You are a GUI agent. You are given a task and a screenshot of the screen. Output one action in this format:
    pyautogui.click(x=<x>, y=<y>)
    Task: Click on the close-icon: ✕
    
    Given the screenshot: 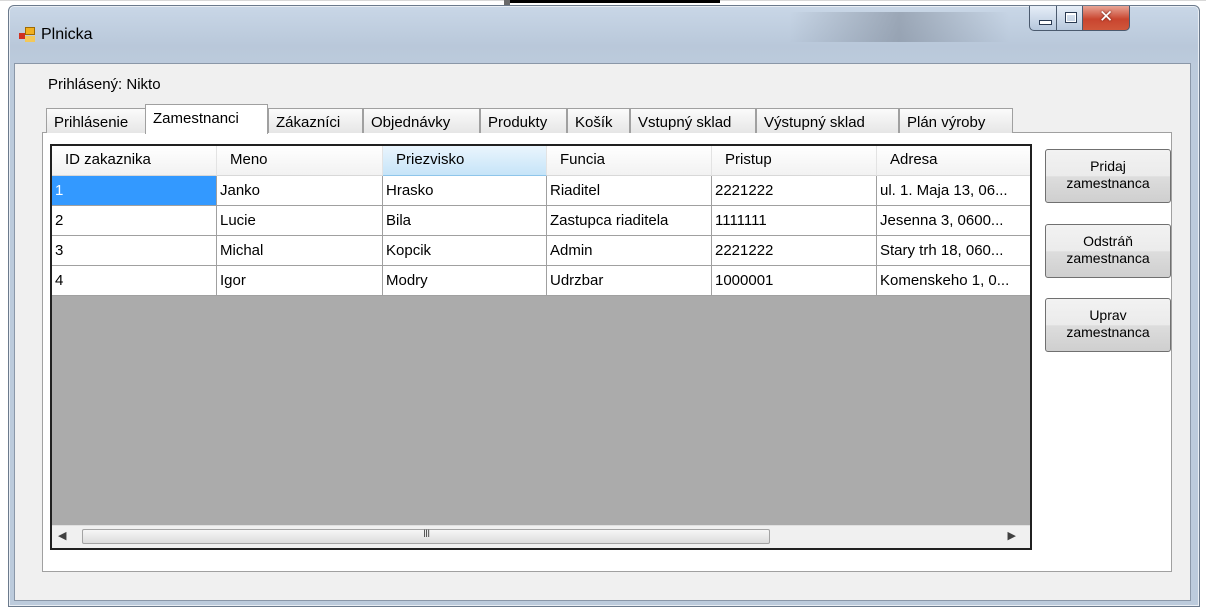 What is the action you would take?
    pyautogui.click(x=1106, y=17)
    